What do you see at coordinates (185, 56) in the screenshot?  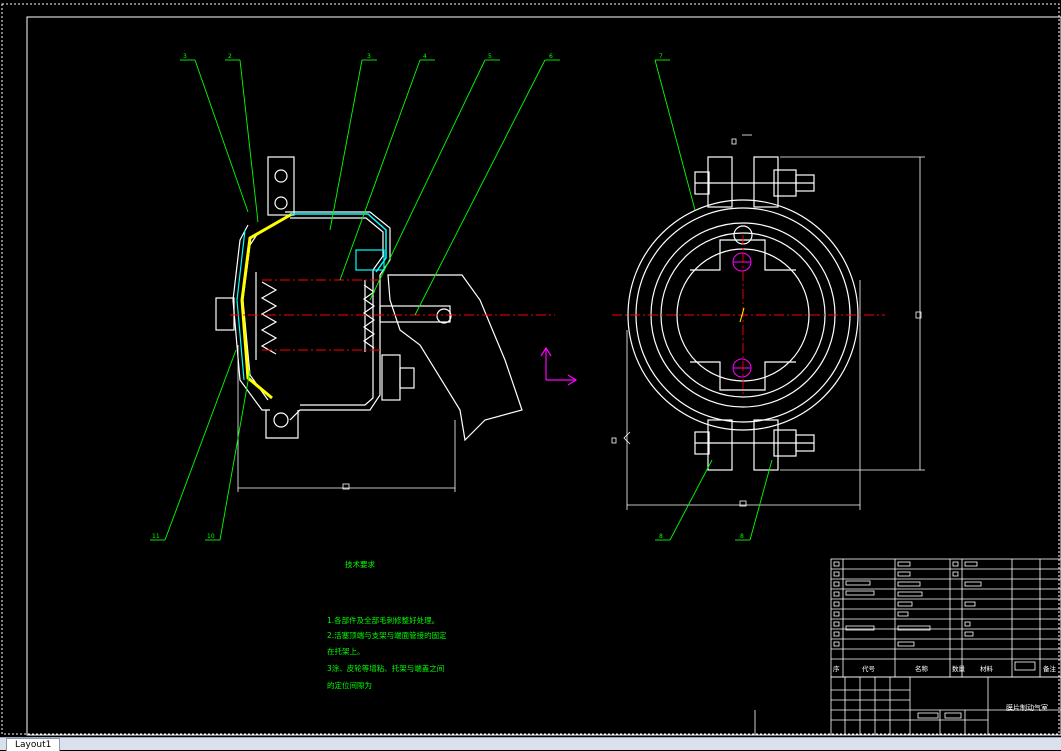 I see `balloon-3a: 3` at bounding box center [185, 56].